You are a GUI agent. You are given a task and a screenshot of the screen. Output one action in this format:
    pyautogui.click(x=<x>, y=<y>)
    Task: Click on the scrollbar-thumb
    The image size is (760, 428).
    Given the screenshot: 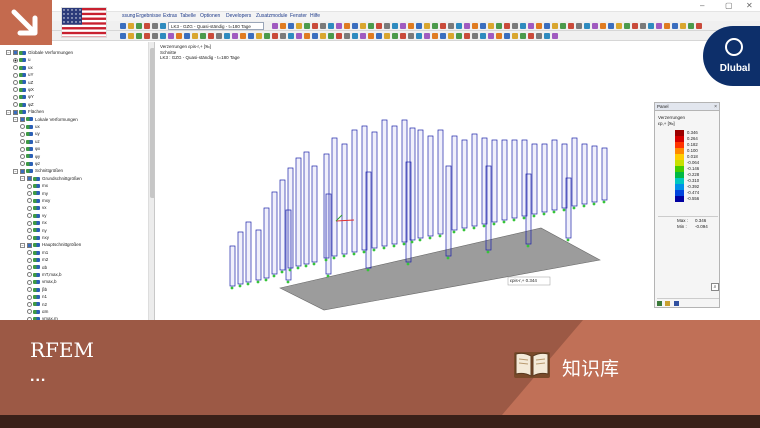 What is the action you would take?
    pyautogui.click(x=152, y=123)
    